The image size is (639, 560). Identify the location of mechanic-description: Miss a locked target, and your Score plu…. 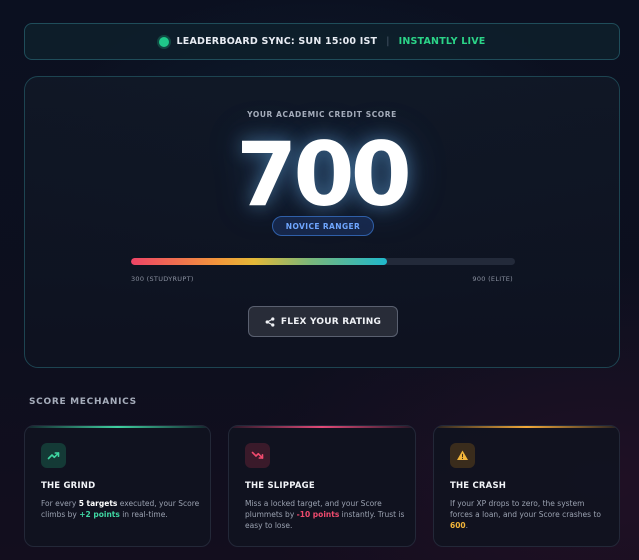
(325, 514).